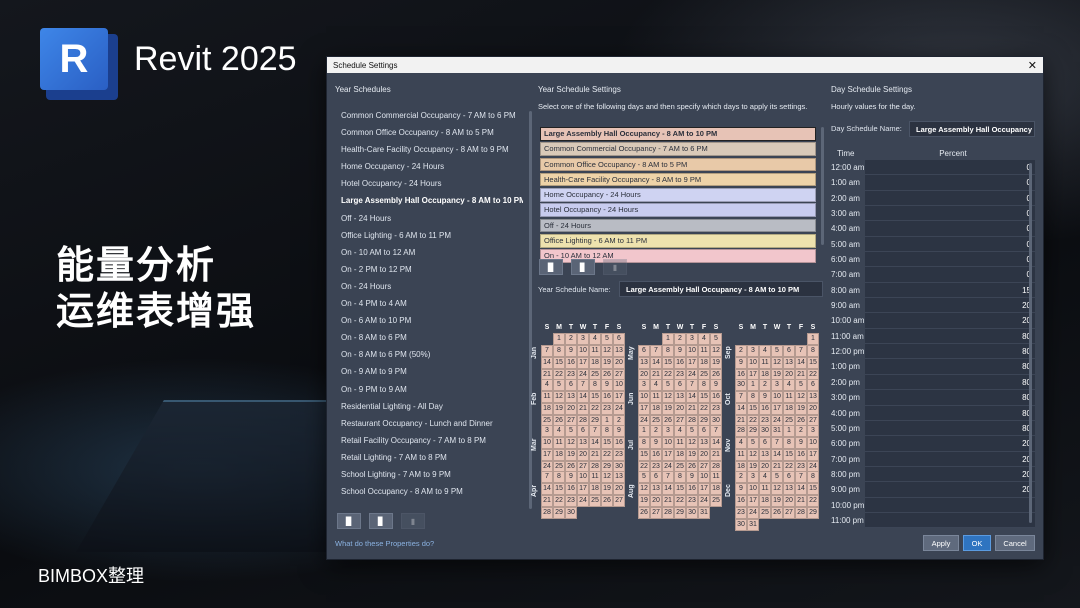  I want to click on year-schedule-item: On - 4 PM to 4 AM, so click(430, 303).